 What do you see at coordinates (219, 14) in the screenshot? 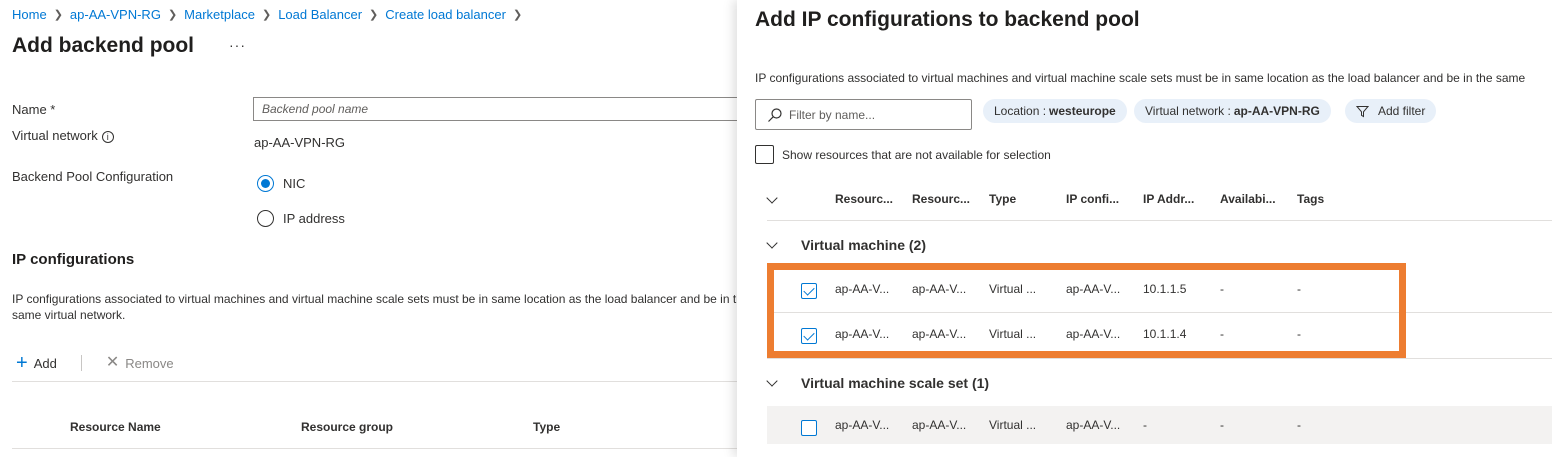
I see `breadcrumb-marketplace: Marketplace` at bounding box center [219, 14].